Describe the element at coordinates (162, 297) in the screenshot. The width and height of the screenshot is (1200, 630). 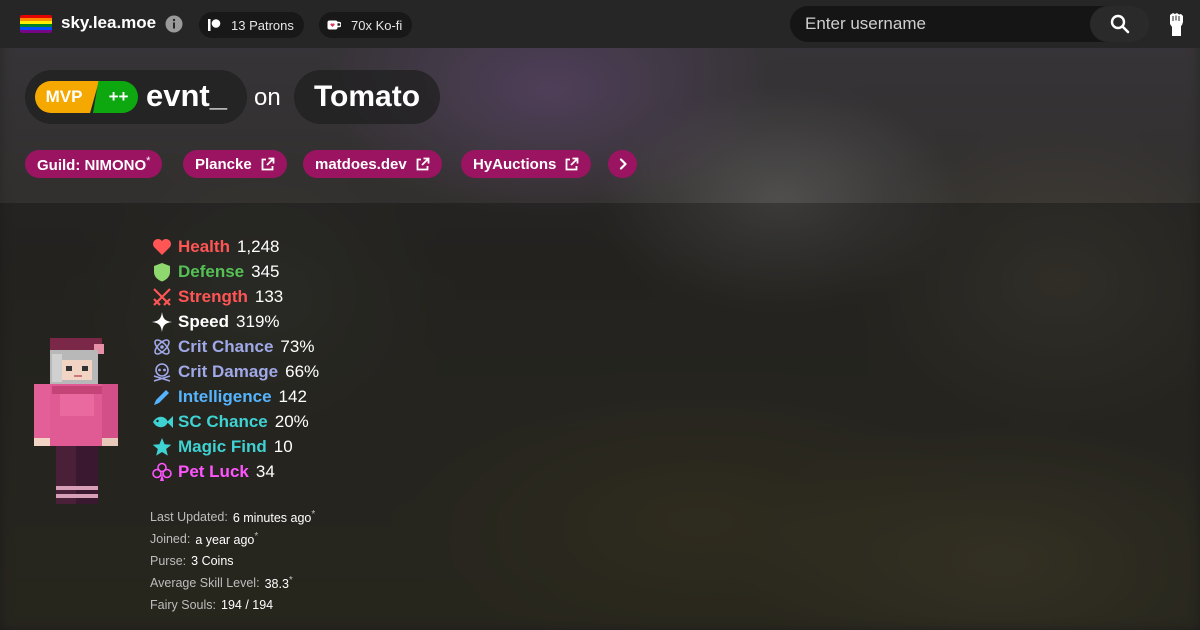
I see `crossed-swords-icon` at that location.